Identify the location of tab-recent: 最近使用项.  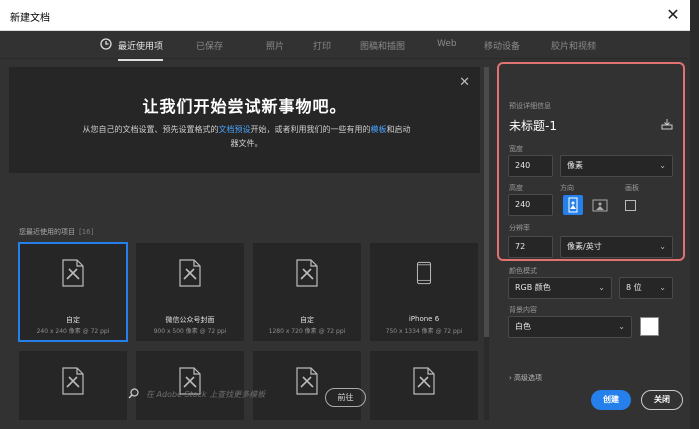
(132, 49).